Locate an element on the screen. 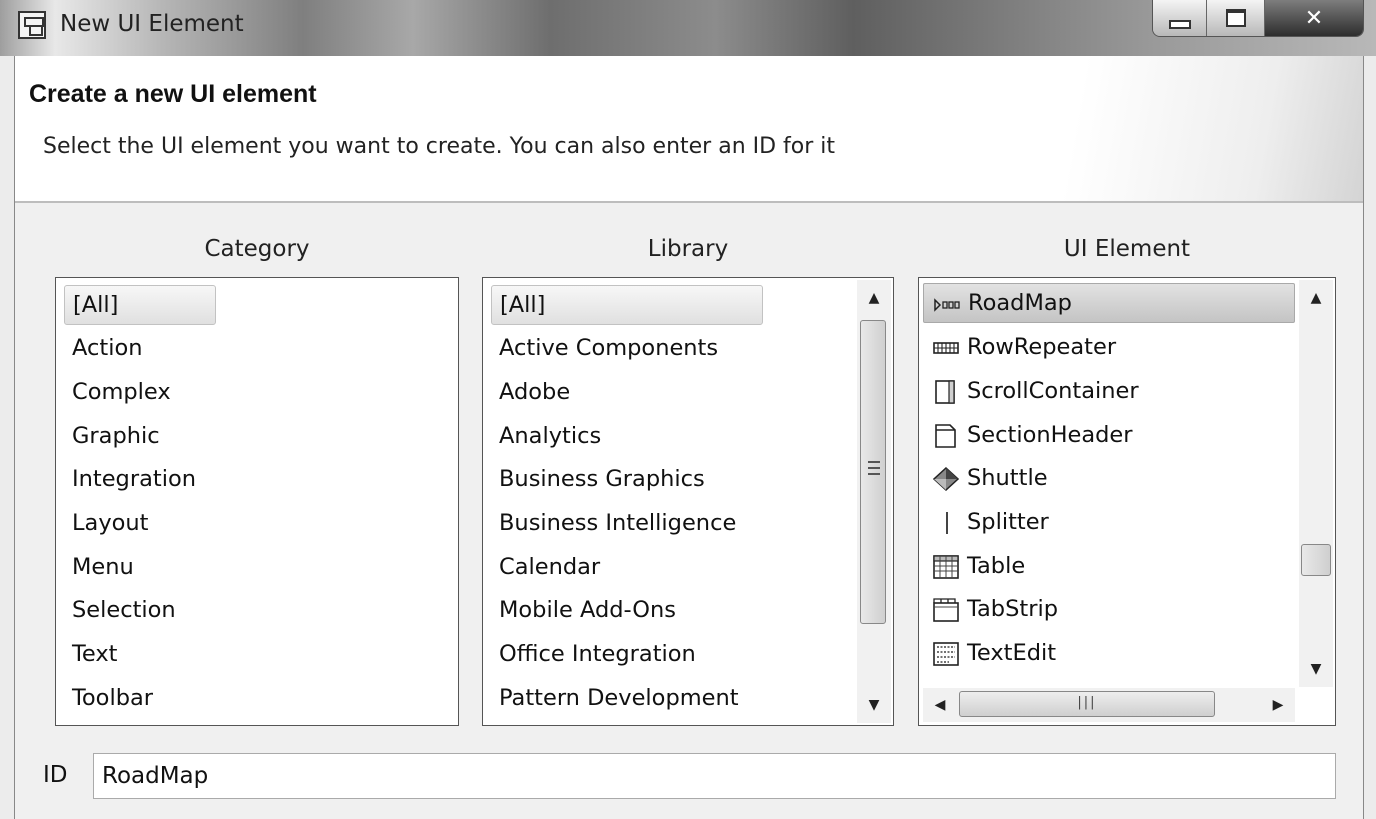 Image resolution: width=1376 pixels, height=819 pixels. category-item-complex: Complex is located at coordinates (117, 392).